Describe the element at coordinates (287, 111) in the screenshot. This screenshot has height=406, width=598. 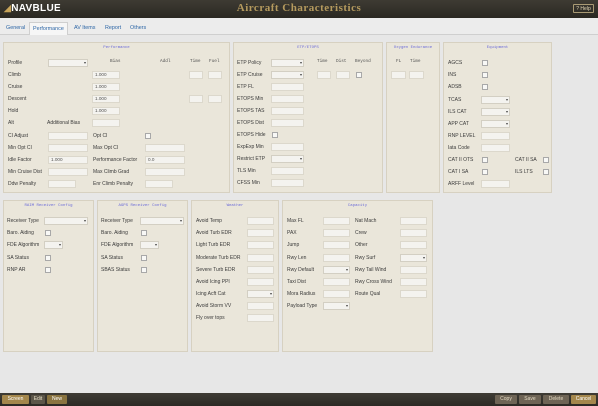
I see `etops-tas-field` at that location.